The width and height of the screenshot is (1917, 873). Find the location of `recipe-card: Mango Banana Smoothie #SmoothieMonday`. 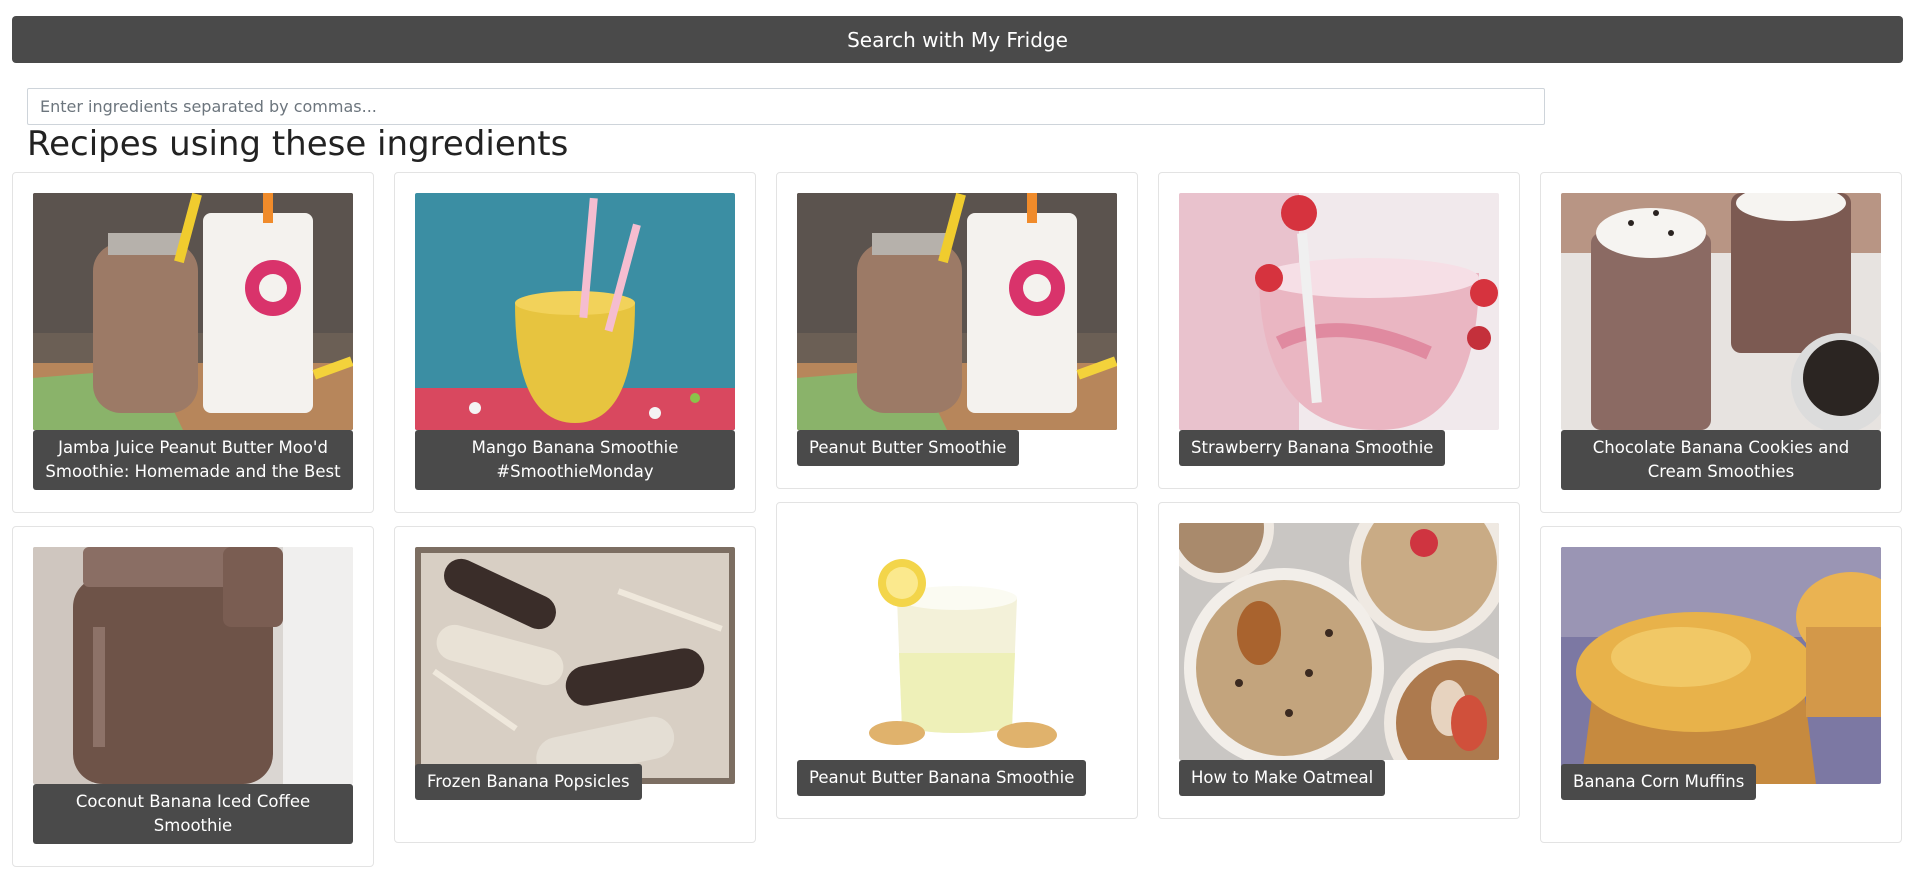

recipe-card: Mango Banana Smoothie #SmoothieMonday is located at coordinates (575, 342).